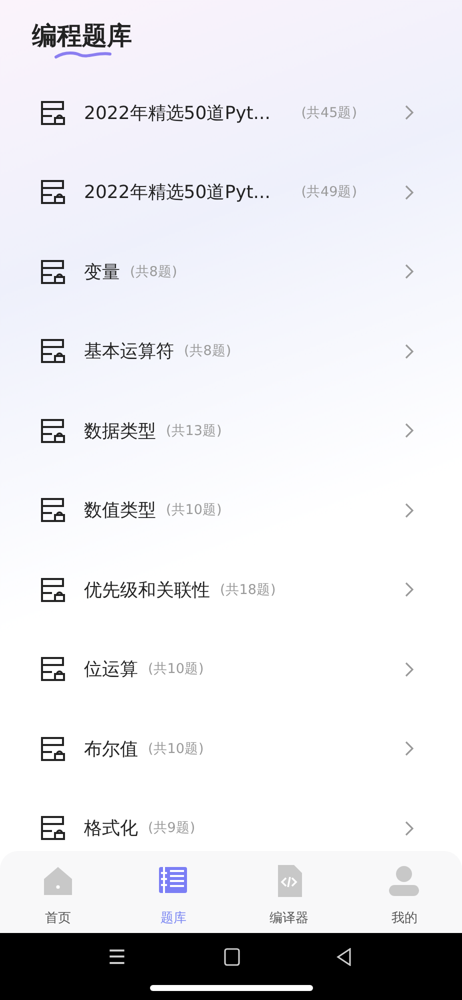  What do you see at coordinates (344, 957) in the screenshot?
I see `back-icon` at bounding box center [344, 957].